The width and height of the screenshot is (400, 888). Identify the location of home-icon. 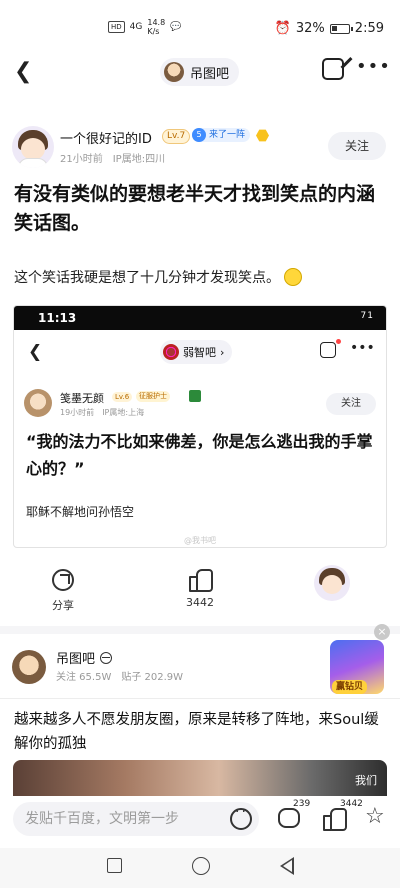
(201, 866).